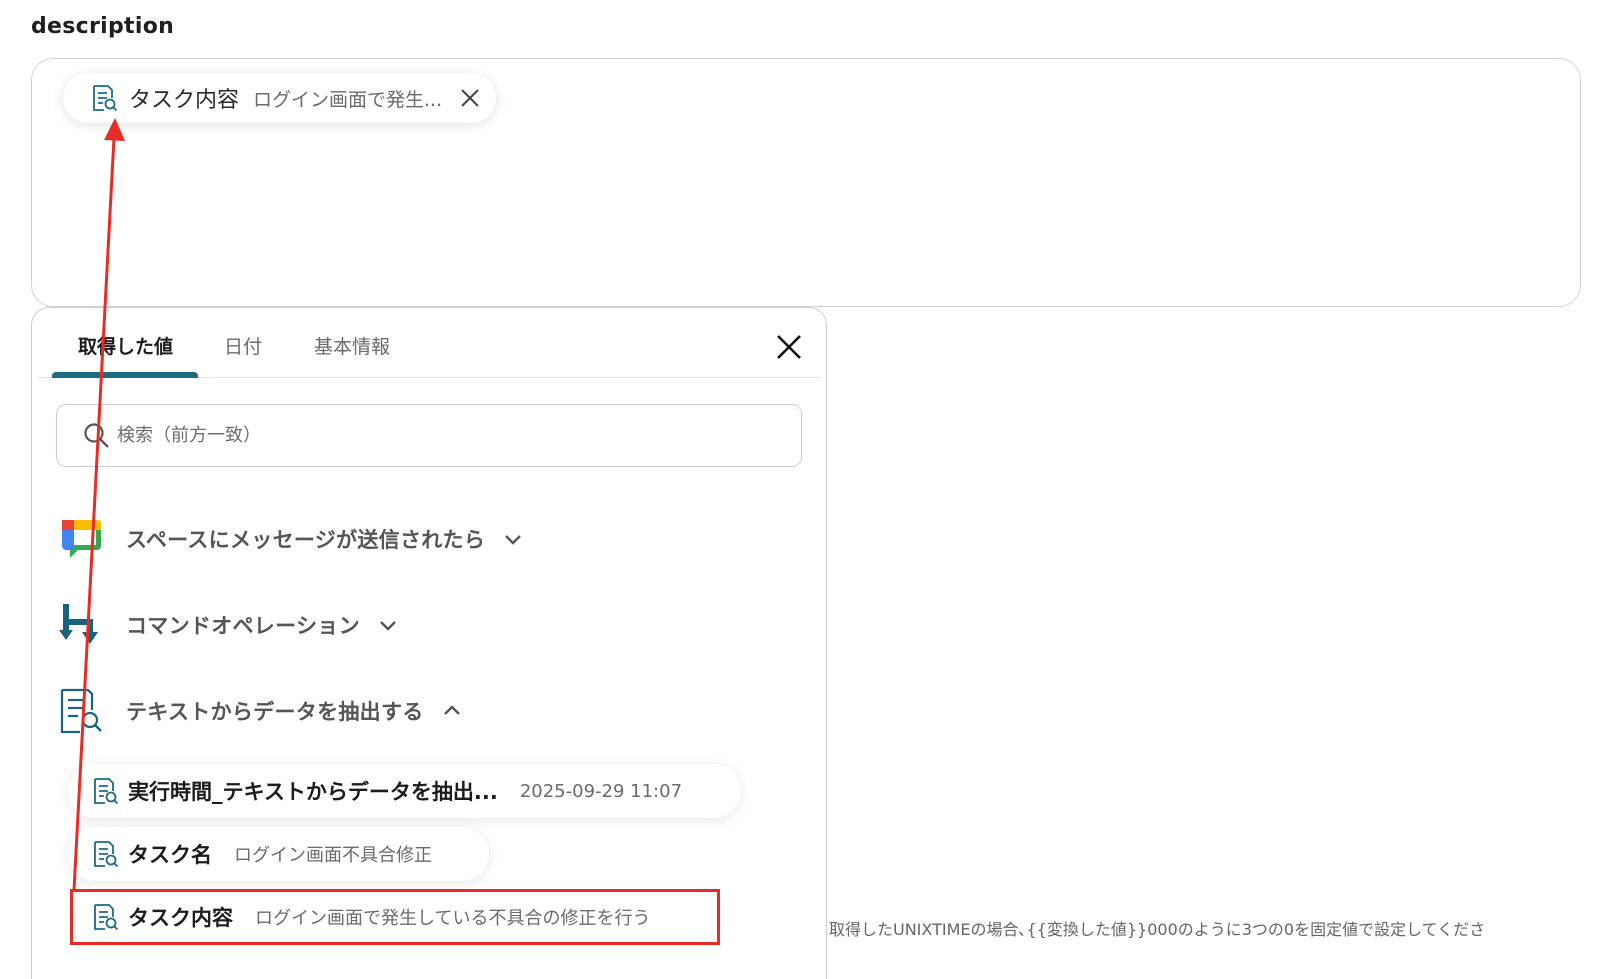  I want to click on group-extract-text: テキストからデータを抽出する, so click(260, 711).